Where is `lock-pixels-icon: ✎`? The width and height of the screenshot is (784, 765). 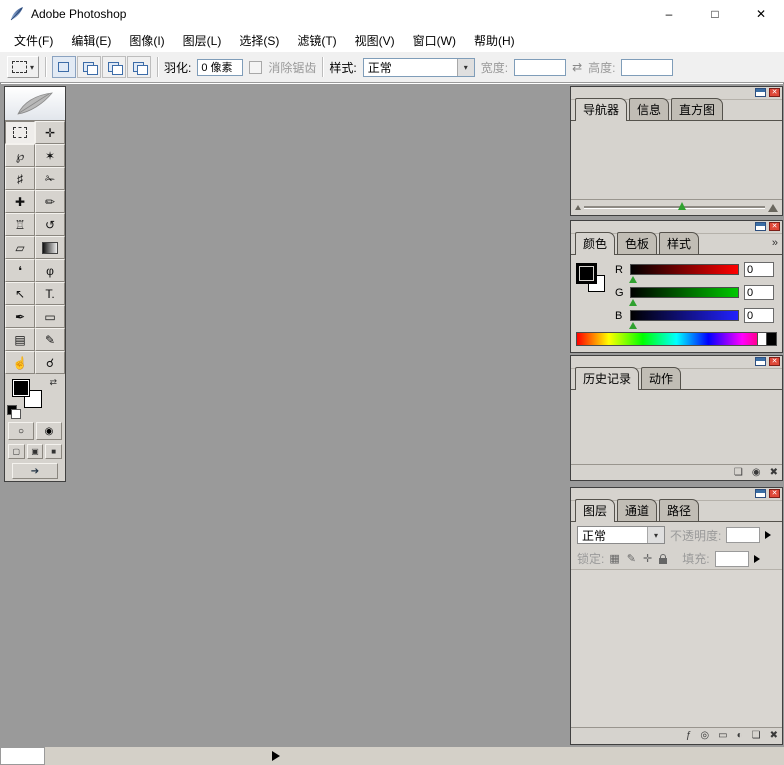
lock-pixels-icon: ✎ is located at coordinates (631, 558).